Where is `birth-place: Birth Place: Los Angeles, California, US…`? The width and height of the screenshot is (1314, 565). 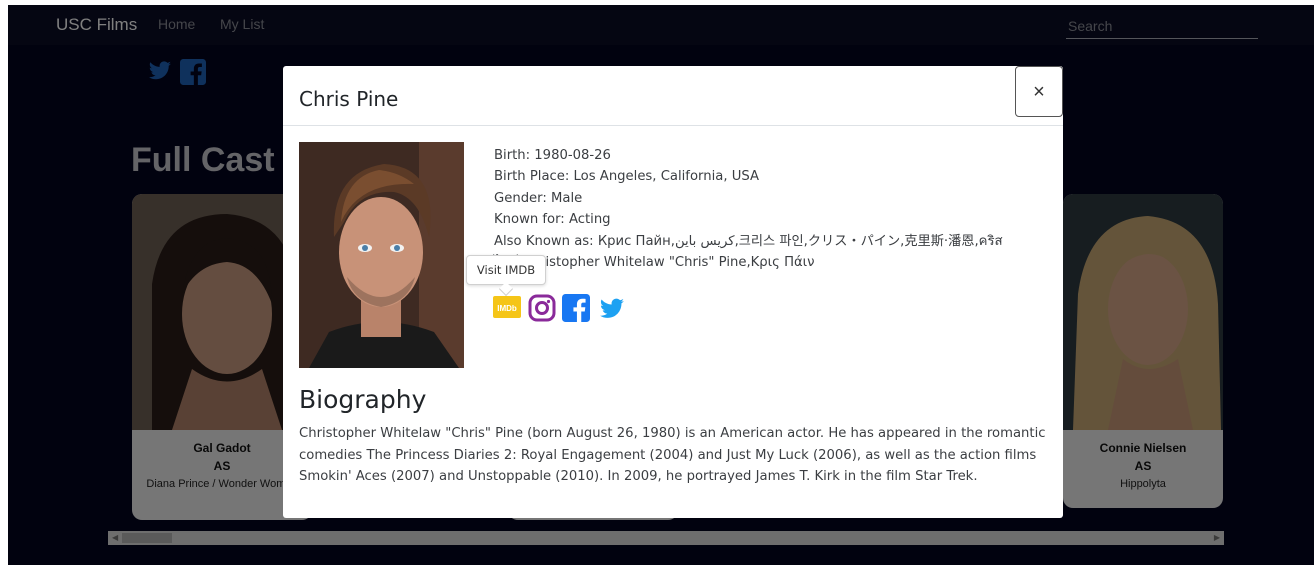 birth-place: Birth Place: Los Angeles, California, US… is located at coordinates (626, 177).